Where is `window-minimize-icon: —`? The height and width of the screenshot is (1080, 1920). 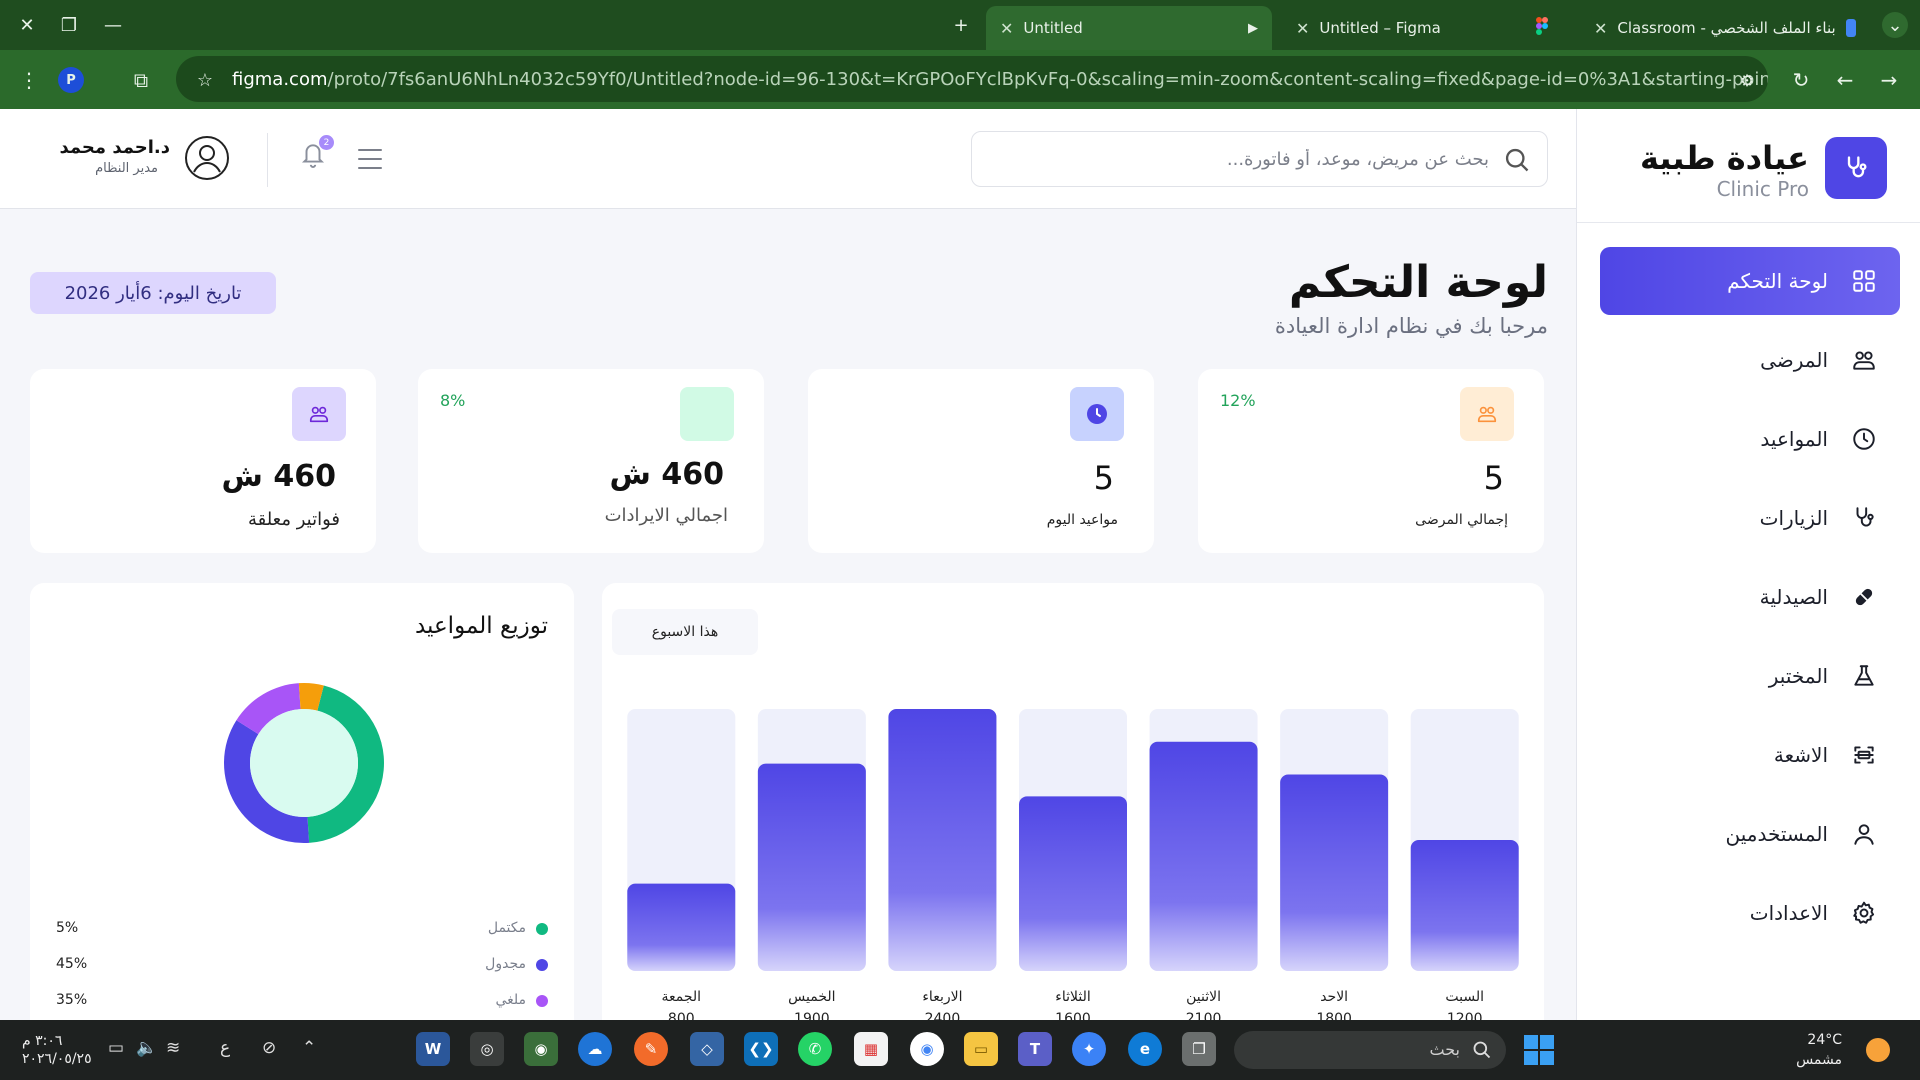
window-minimize-icon: — is located at coordinates (113, 25).